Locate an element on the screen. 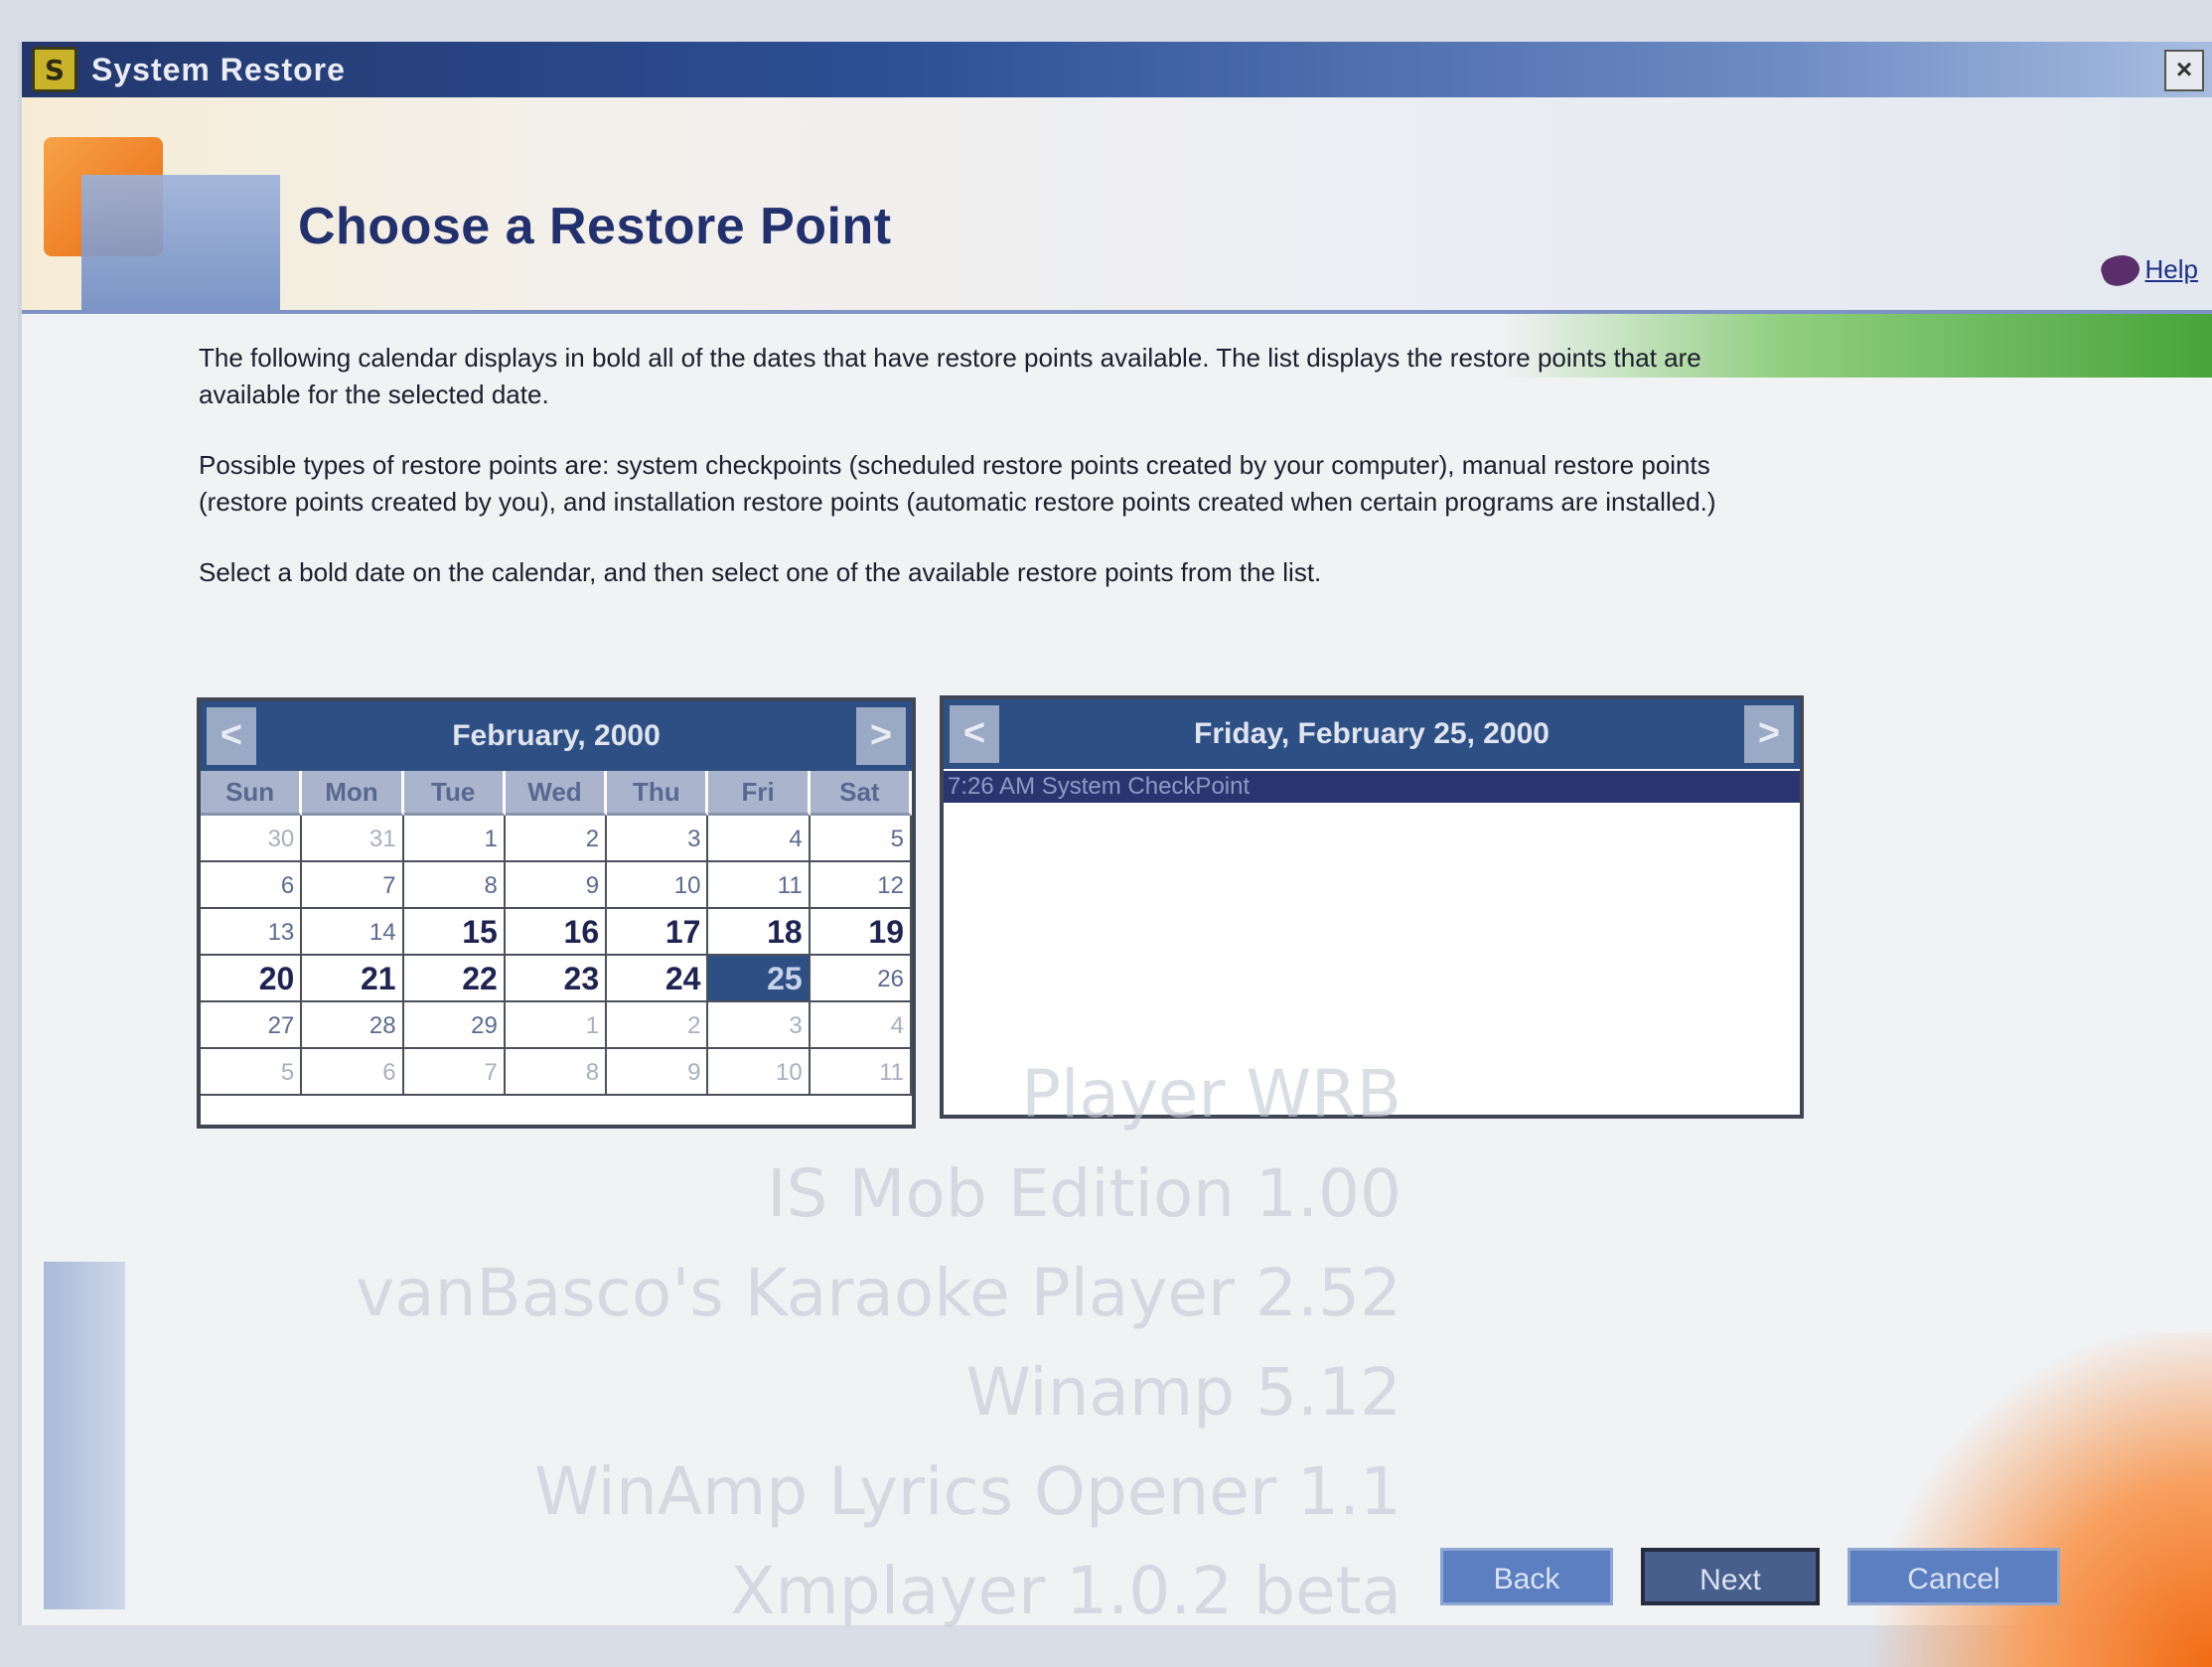 This screenshot has width=2212, height=1667. calendar-day: 18 is located at coordinates (759, 932).